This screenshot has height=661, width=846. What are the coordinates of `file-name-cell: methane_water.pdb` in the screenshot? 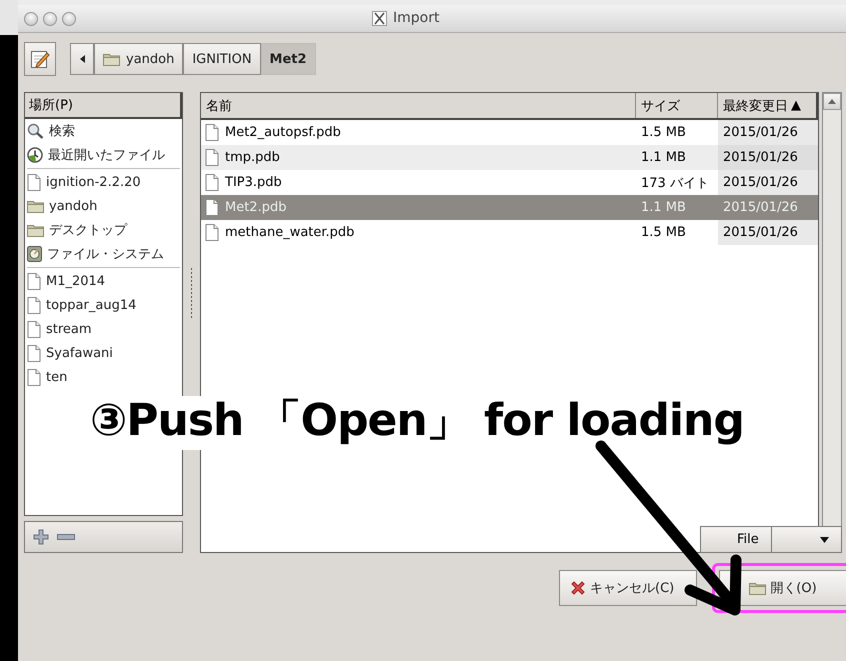 It's located at (418, 232).